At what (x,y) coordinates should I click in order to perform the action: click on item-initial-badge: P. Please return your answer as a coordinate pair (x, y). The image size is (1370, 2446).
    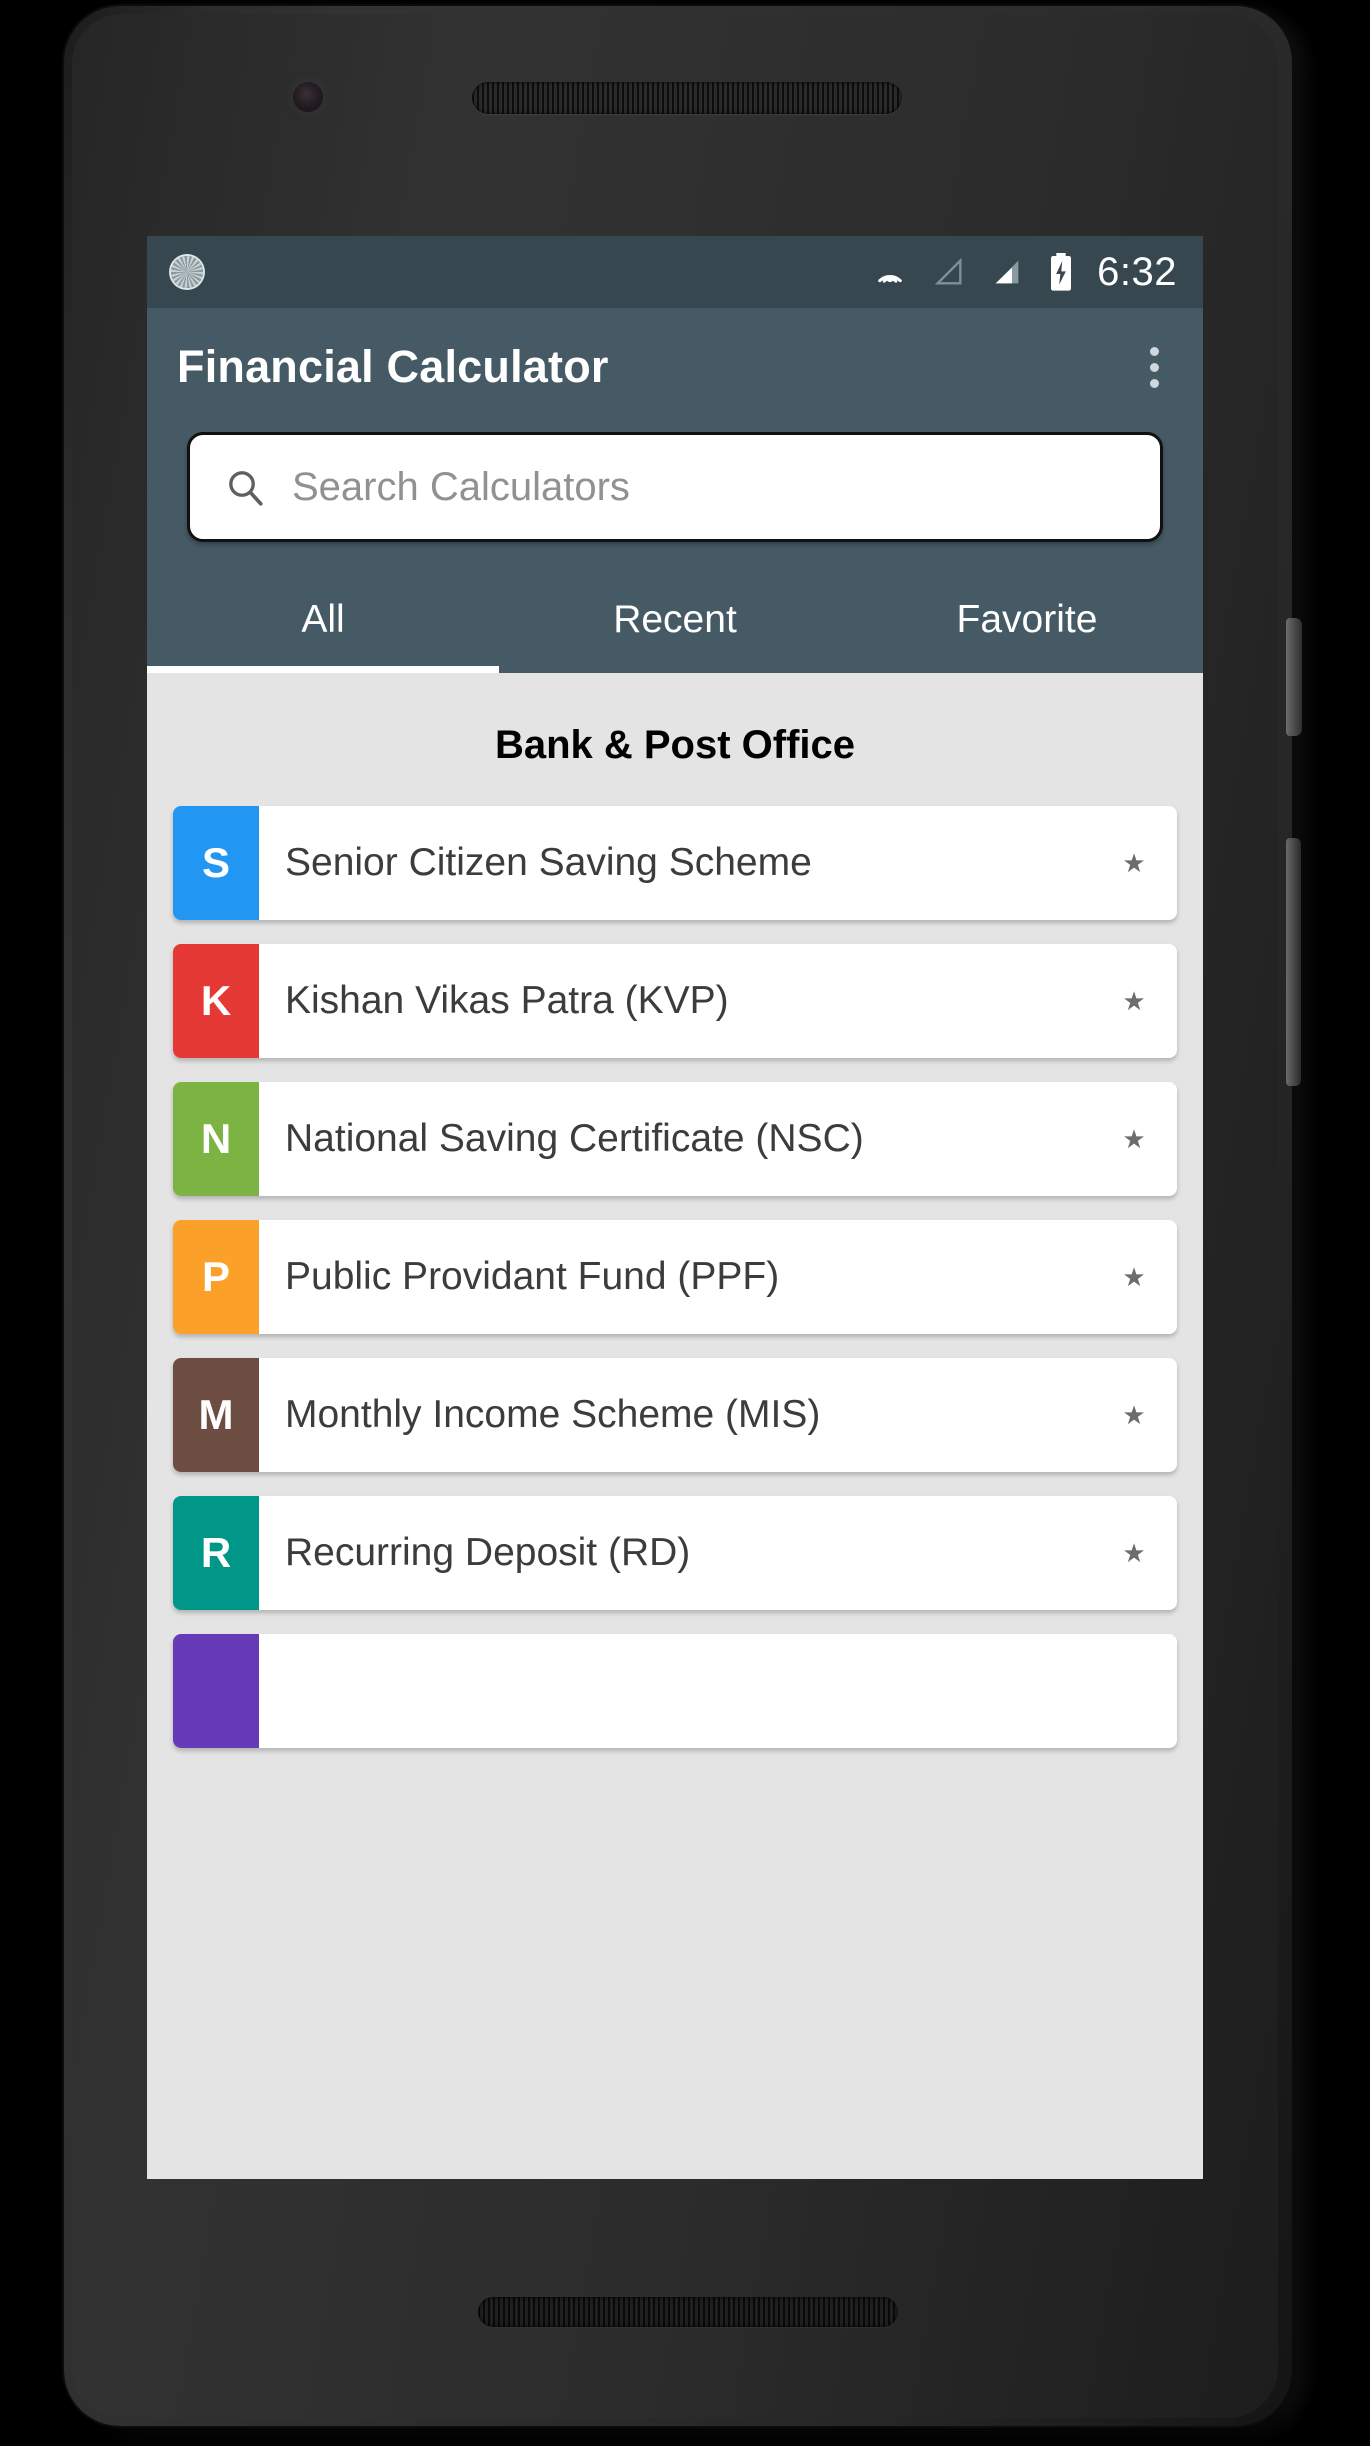
    Looking at the image, I should click on (216, 1277).